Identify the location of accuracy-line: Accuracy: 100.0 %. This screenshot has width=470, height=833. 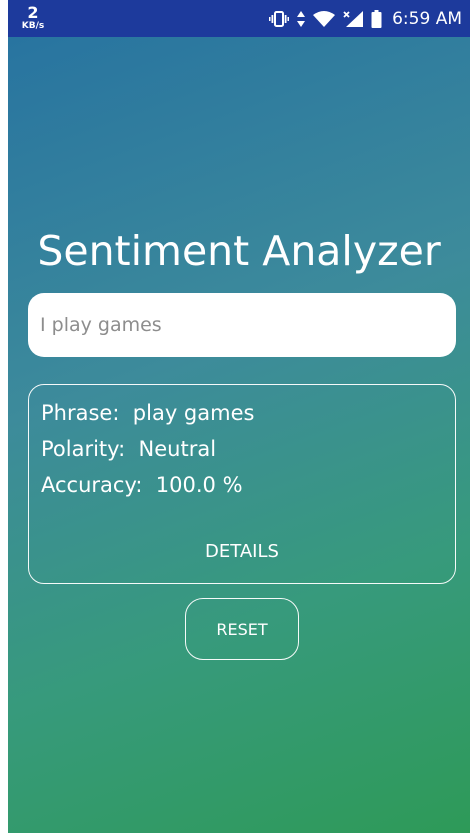
(142, 485).